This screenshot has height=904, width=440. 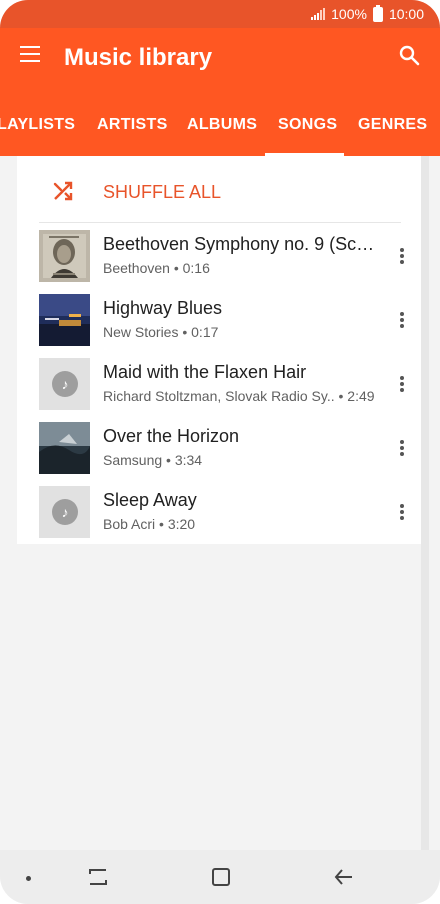 I want to click on menu-icon, so click(x=30, y=54).